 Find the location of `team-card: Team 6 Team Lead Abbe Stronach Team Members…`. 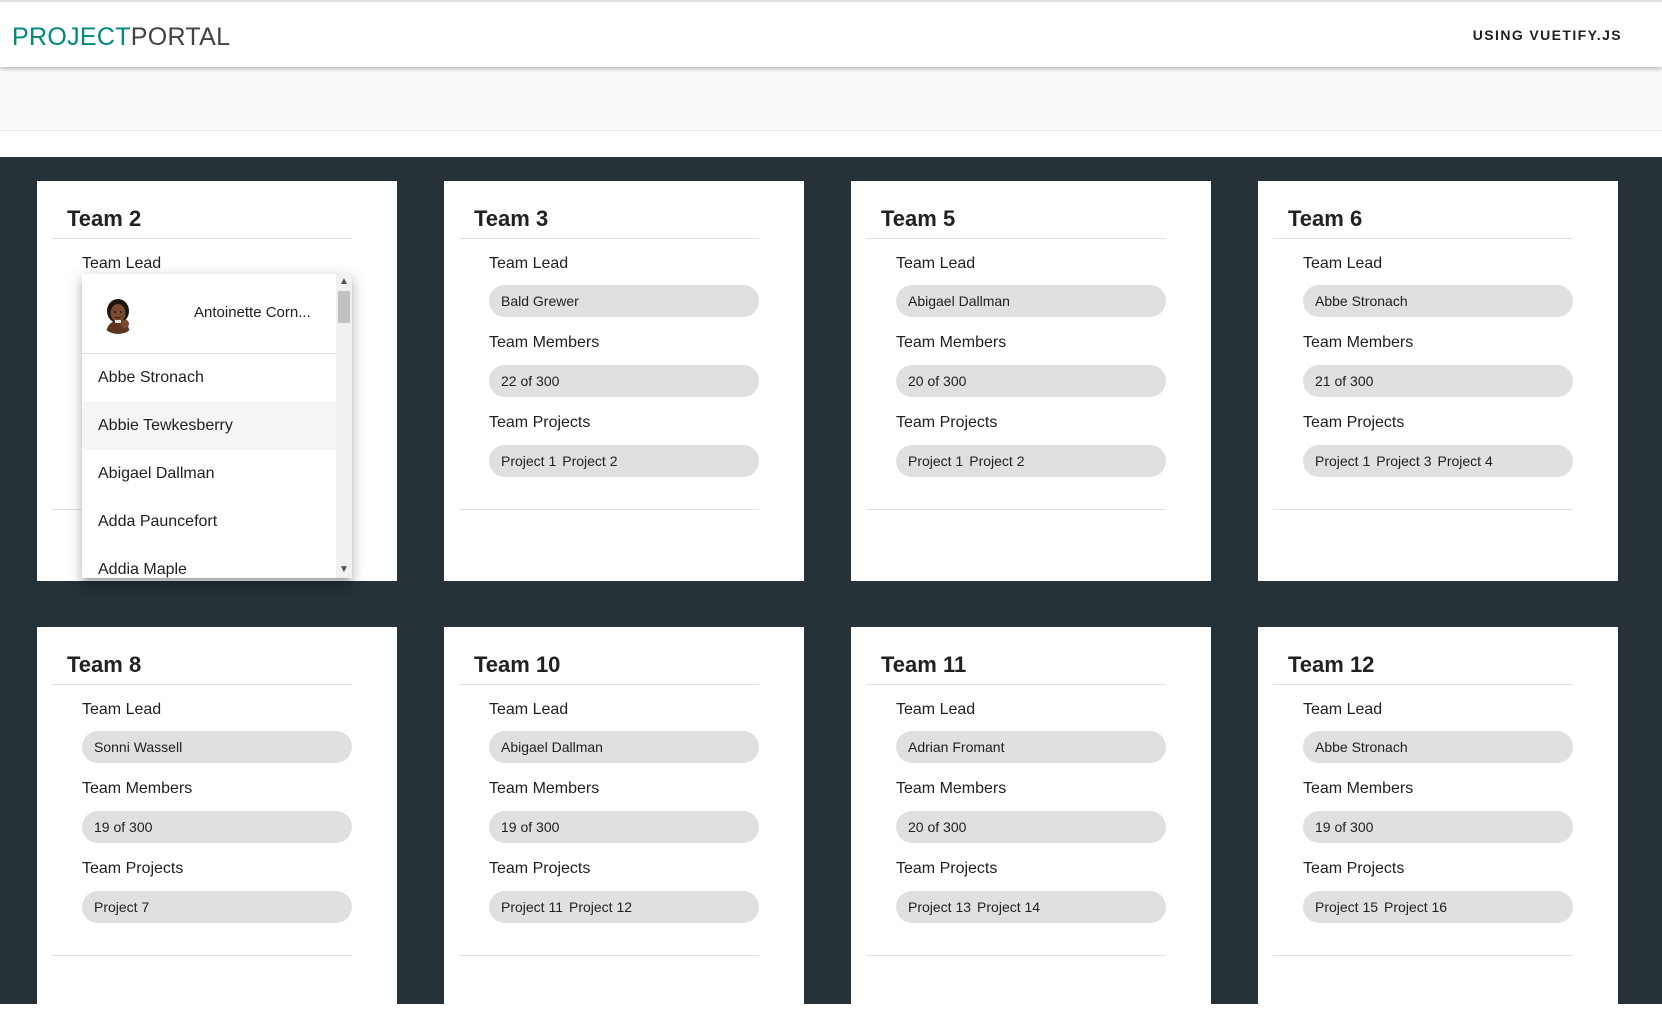

team-card: Team 6 Team Lead Abbe Stronach Team Members… is located at coordinates (1438, 381).